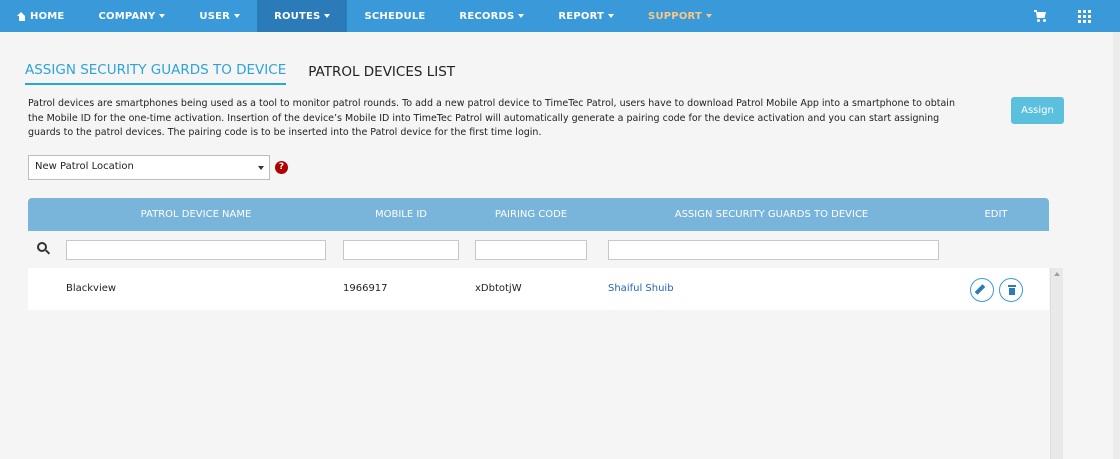 The width and height of the screenshot is (1120, 459). Describe the element at coordinates (47, 16) in the screenshot. I see `nav-home-label: HOME` at that location.